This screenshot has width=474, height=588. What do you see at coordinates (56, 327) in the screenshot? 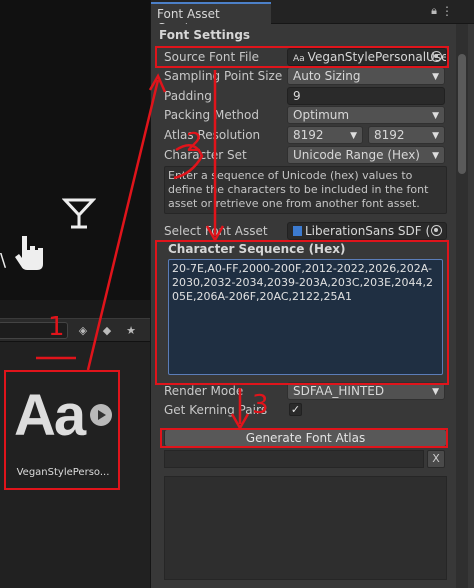
I see `annotation-step-1: 1` at bounding box center [56, 327].